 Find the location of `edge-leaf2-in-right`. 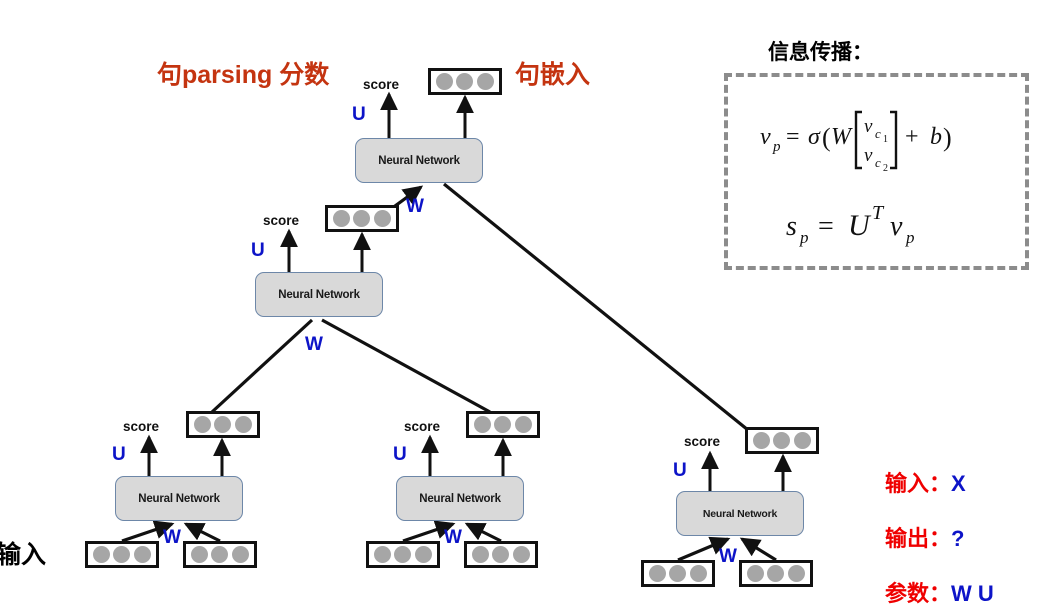

edge-leaf2-in-right is located at coordinates (483, 532).